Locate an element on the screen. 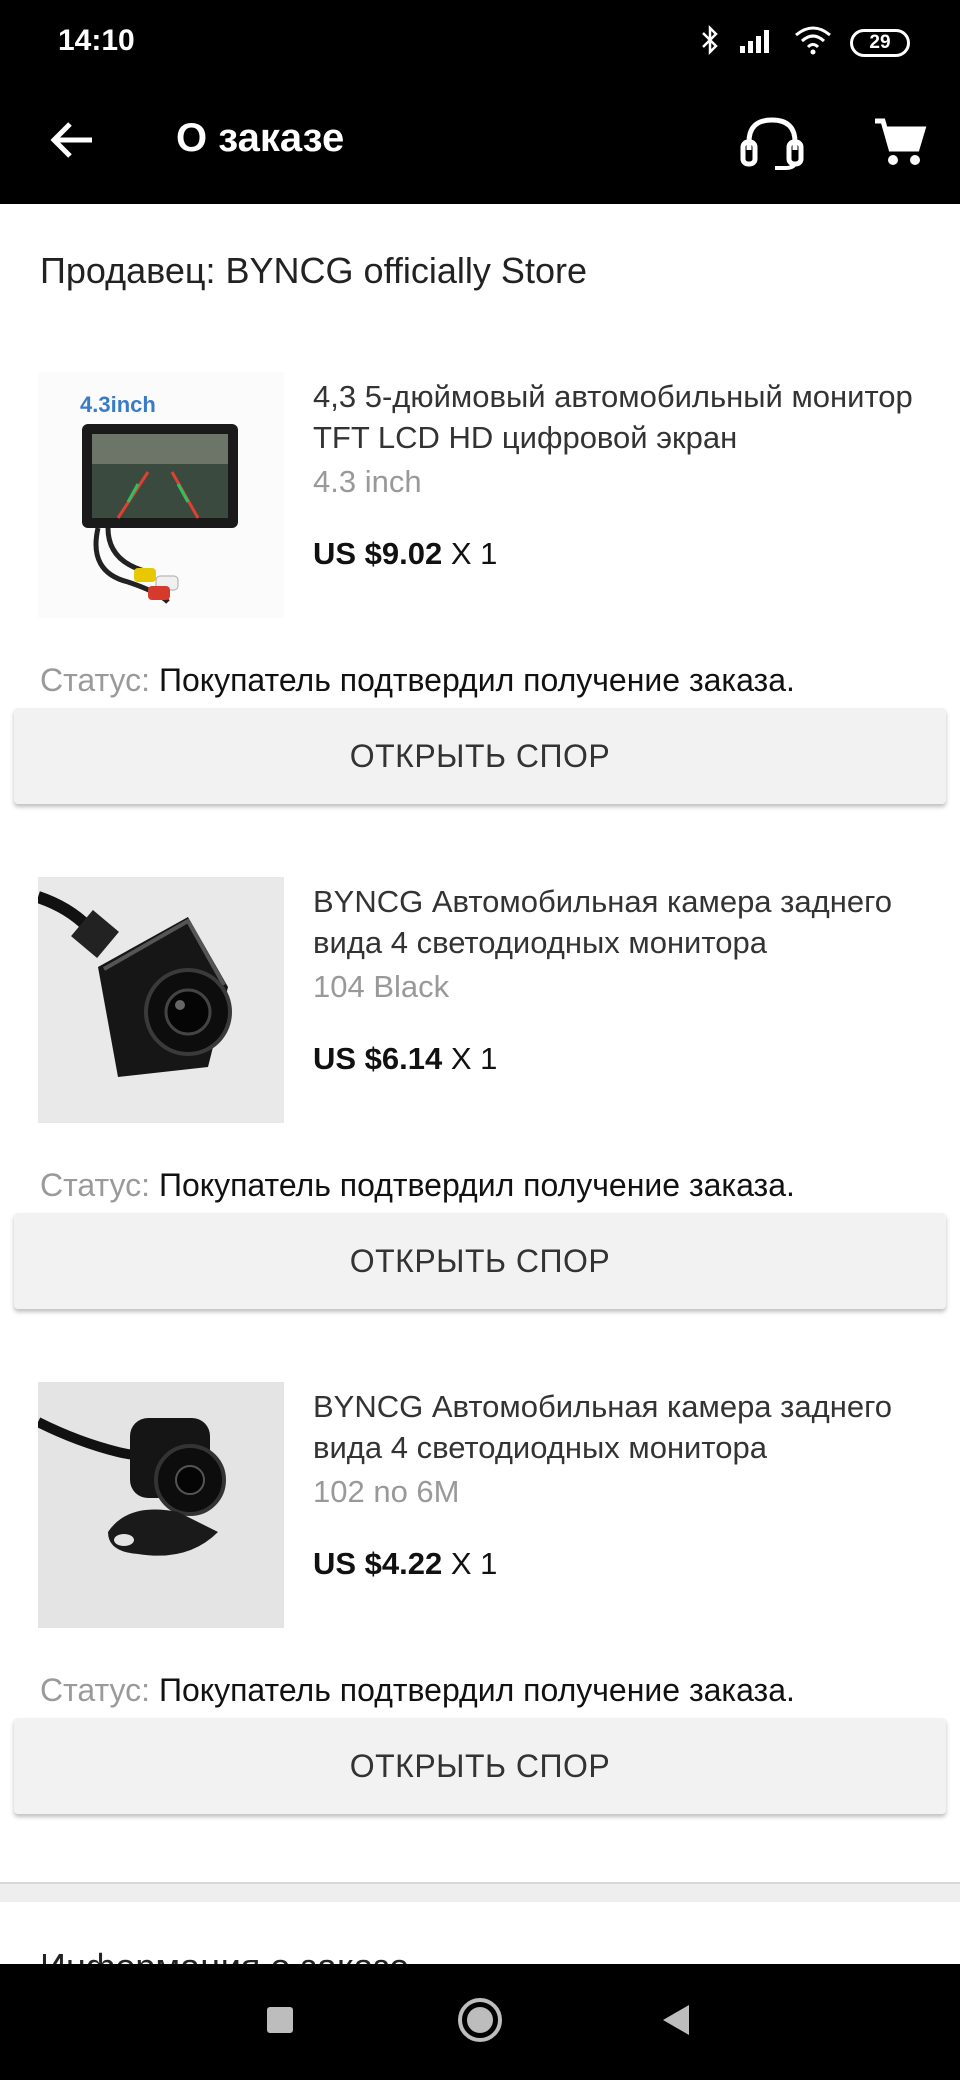  product-thumbnail: 4.3inch is located at coordinates (161, 495).